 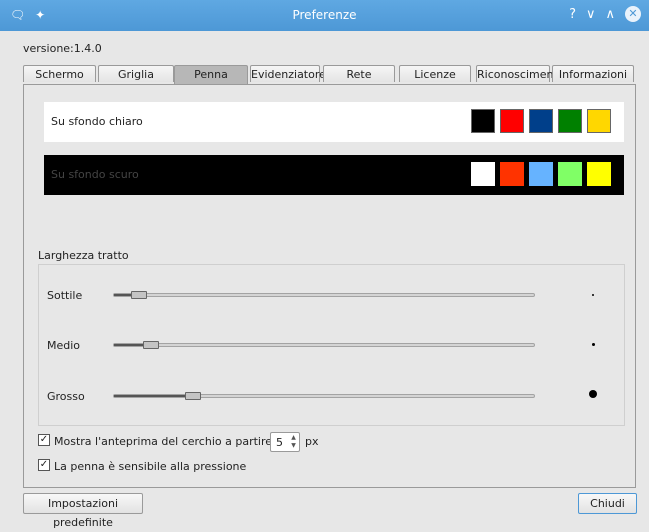 I want to click on tab-informazioni: Informazioni su, so click(x=593, y=81).